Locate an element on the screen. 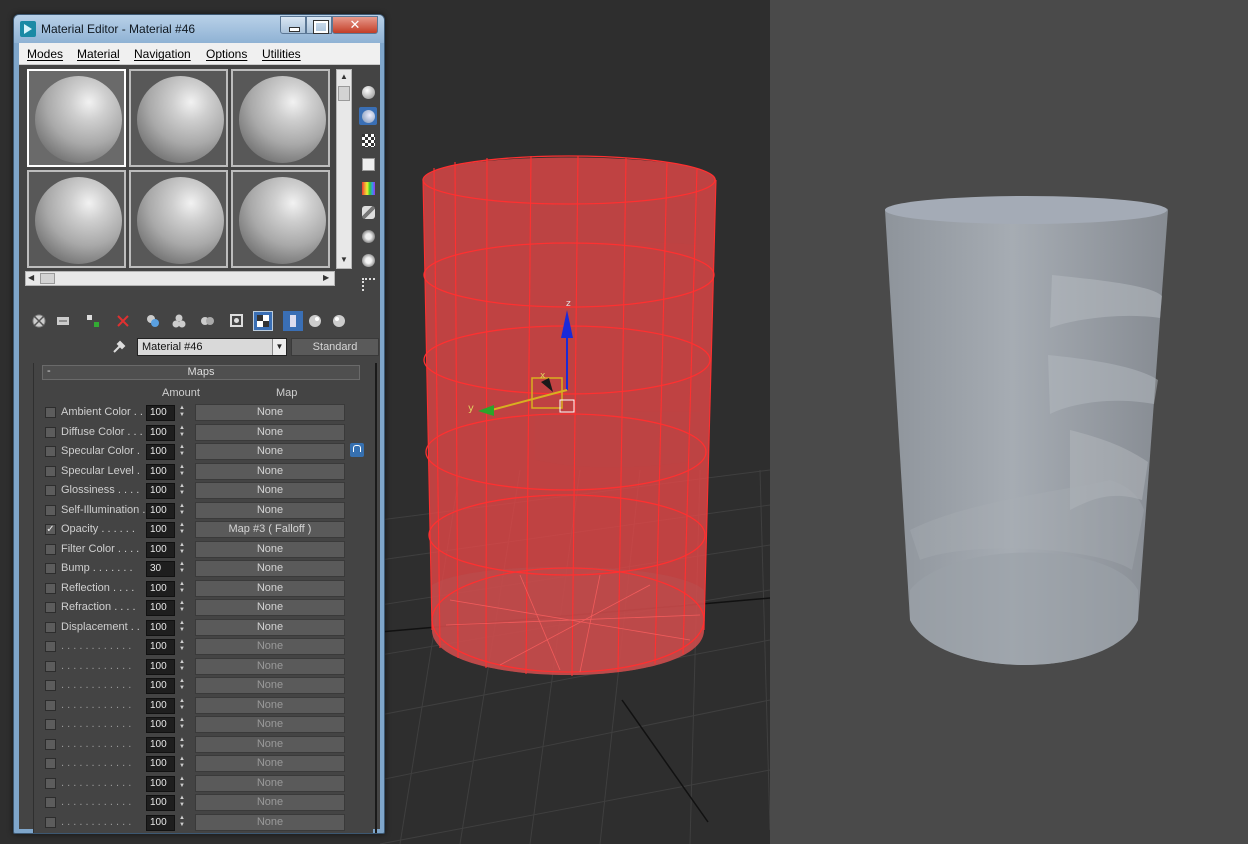 Image resolution: width=1248 pixels, height=844 pixels. material-id-channel-icon is located at coordinates (237, 321).